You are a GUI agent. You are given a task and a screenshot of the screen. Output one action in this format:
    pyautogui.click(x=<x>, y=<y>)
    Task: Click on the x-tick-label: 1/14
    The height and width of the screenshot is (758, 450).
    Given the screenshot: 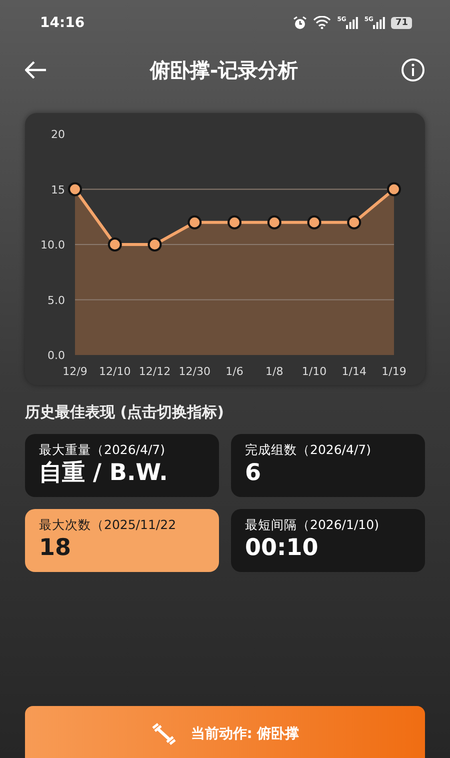 What is the action you would take?
    pyautogui.click(x=354, y=371)
    